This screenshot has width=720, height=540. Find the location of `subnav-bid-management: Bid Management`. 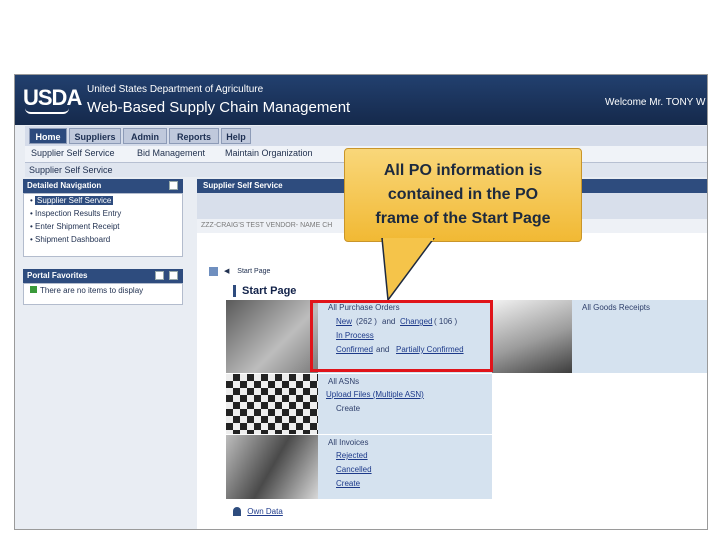

subnav-bid-management: Bid Management is located at coordinates (171, 153).